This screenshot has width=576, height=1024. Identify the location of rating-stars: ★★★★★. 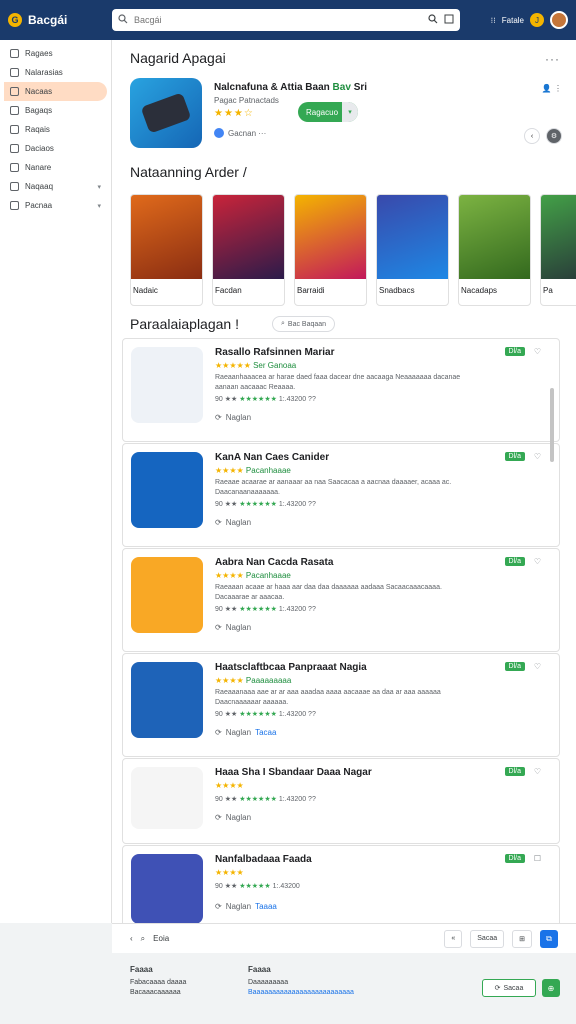
(255, 886).